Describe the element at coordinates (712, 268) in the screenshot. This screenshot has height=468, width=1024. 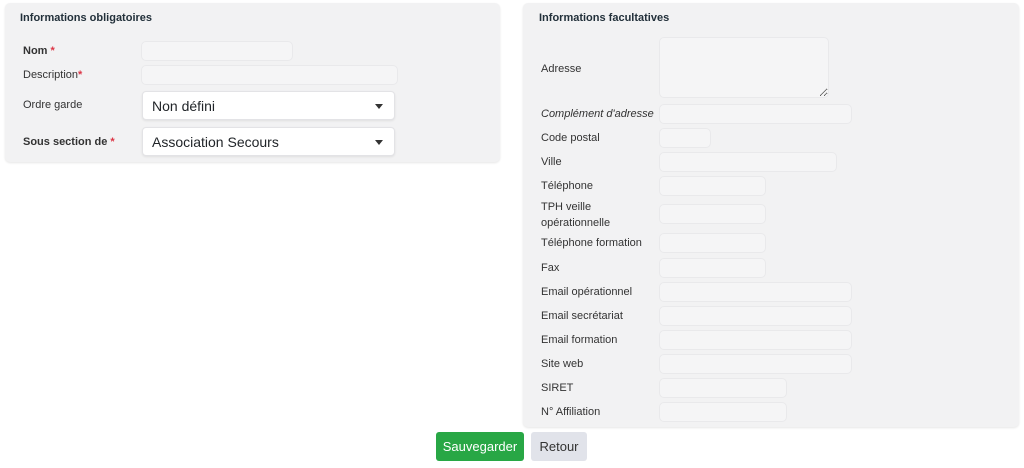
I see `fax-input` at that location.